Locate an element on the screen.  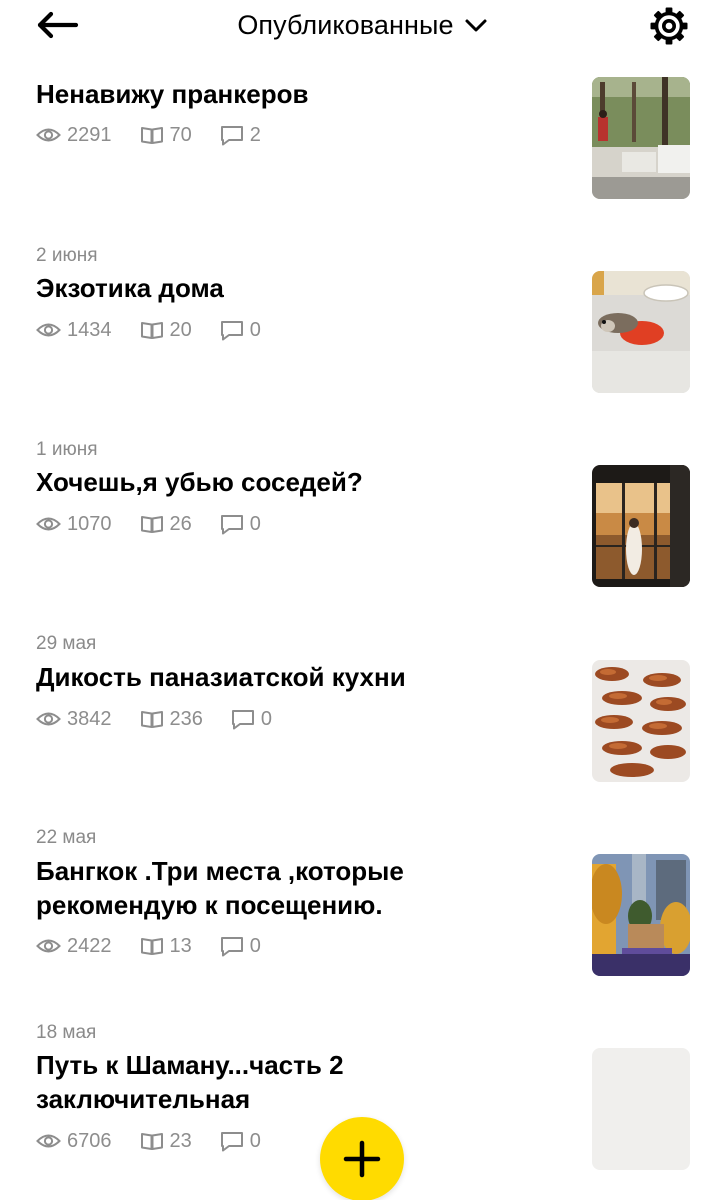
comments-stat: 0 is located at coordinates (240, 1141).